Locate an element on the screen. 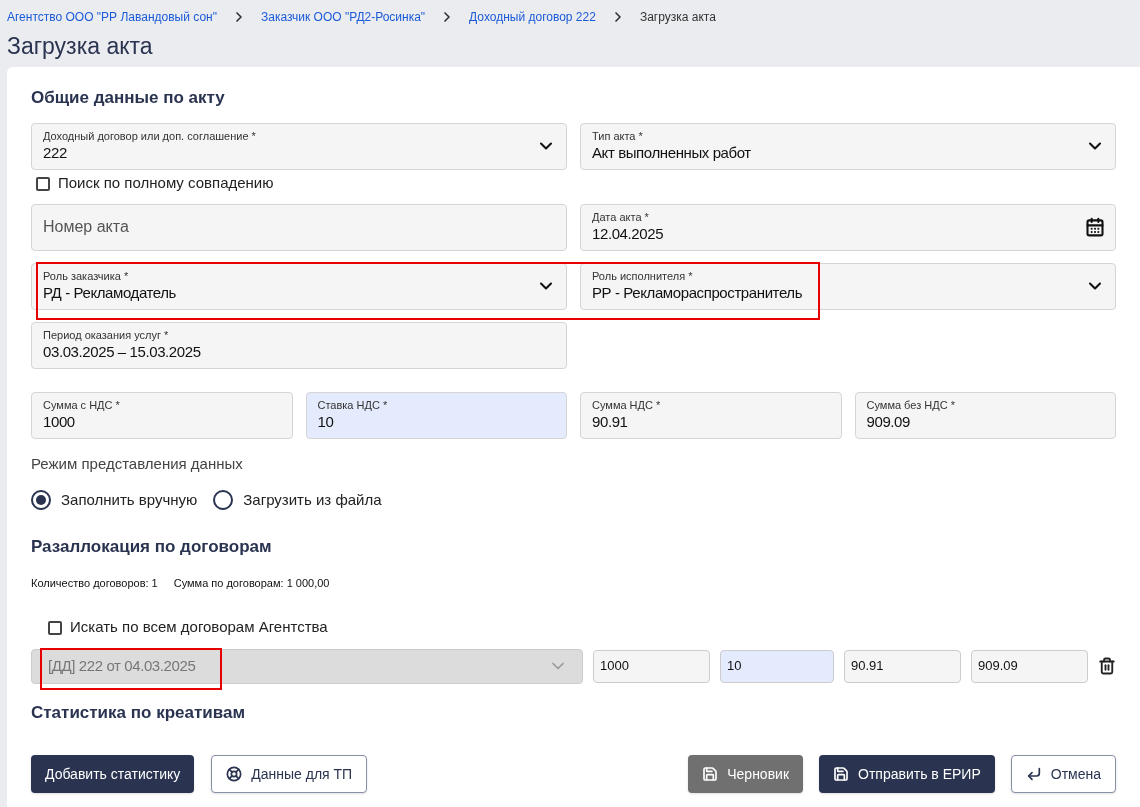 This screenshot has height=807, width=1140. breadcrumb-current: Загрузка акта is located at coordinates (677, 17).